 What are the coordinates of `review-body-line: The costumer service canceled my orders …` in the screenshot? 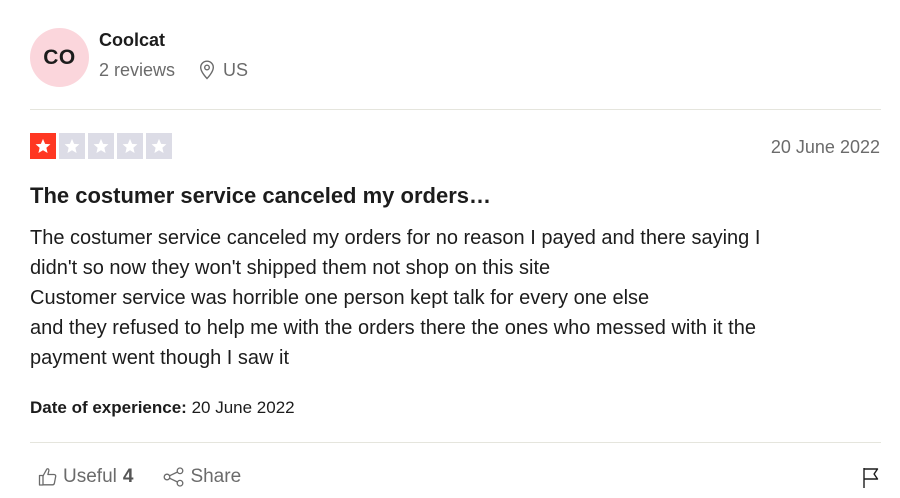 It's located at (395, 238).